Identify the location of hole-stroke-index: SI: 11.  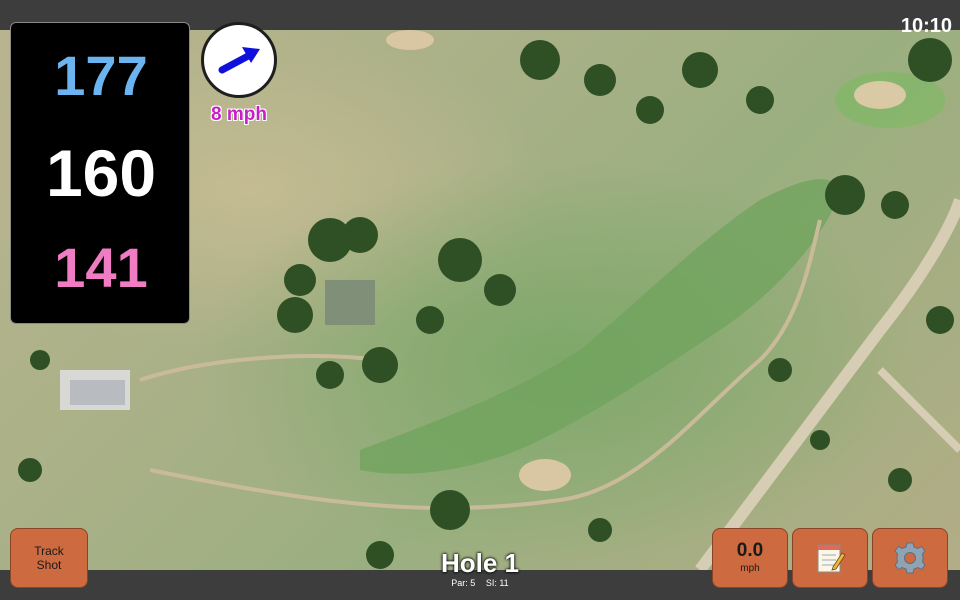
(497, 583).